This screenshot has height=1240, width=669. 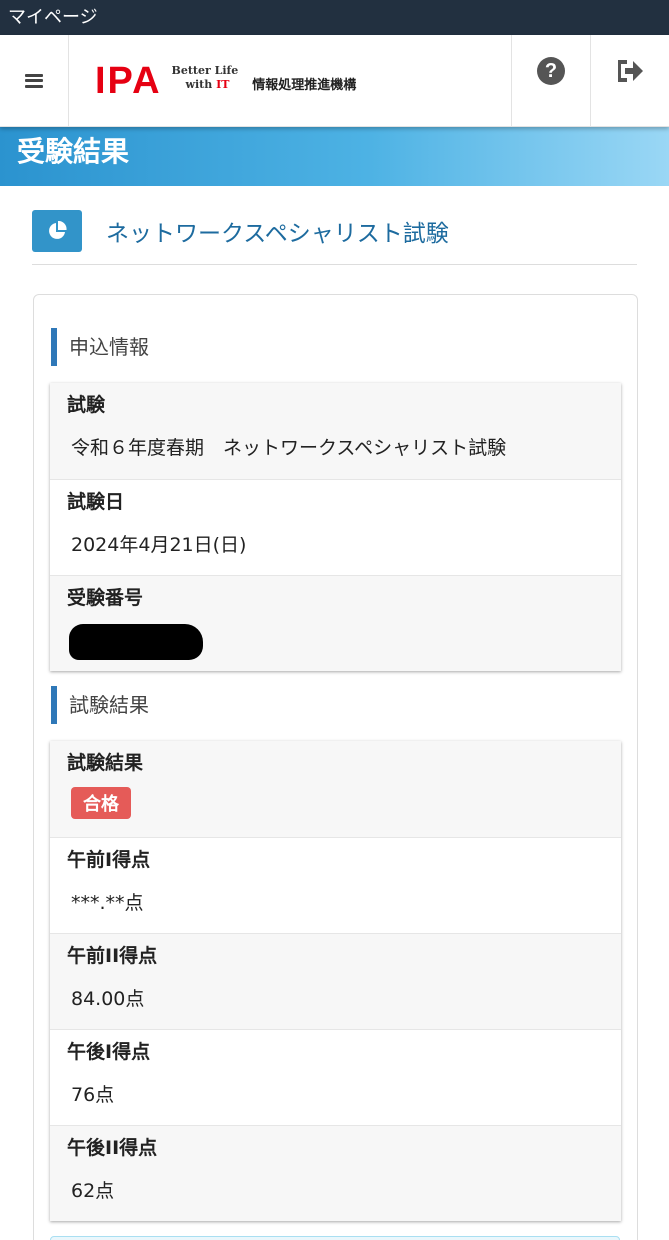 What do you see at coordinates (205, 70) in the screenshot?
I see `tagline-line1: Better Life` at bounding box center [205, 70].